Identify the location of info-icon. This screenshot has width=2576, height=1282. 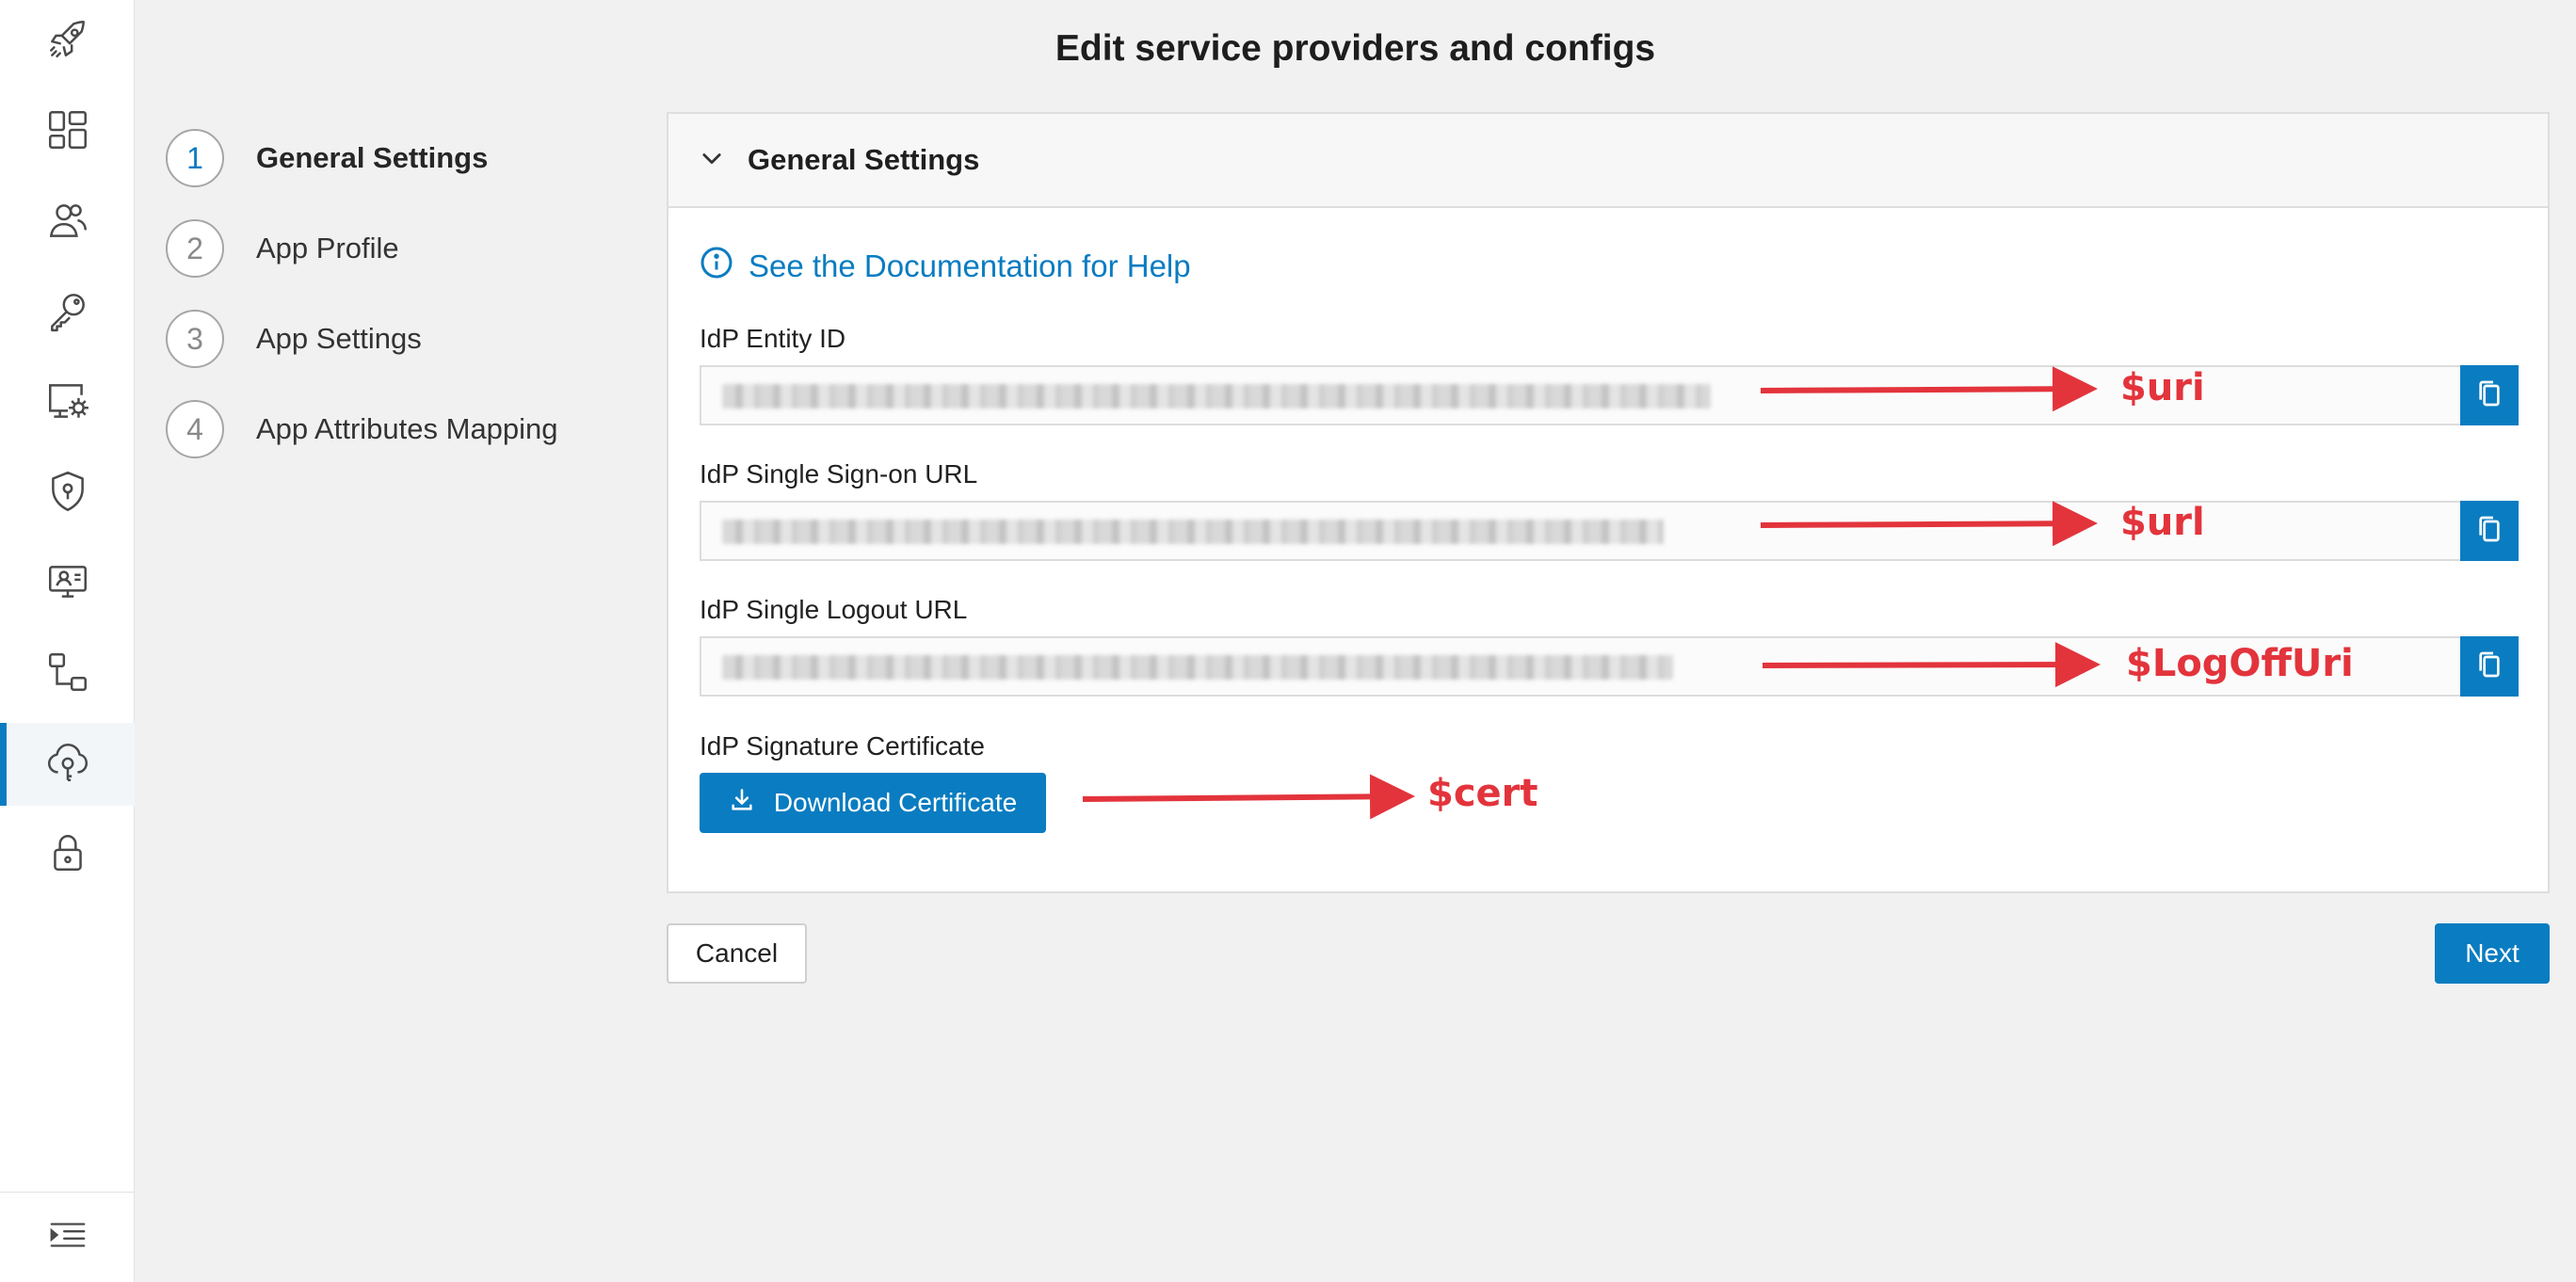
(724, 266).